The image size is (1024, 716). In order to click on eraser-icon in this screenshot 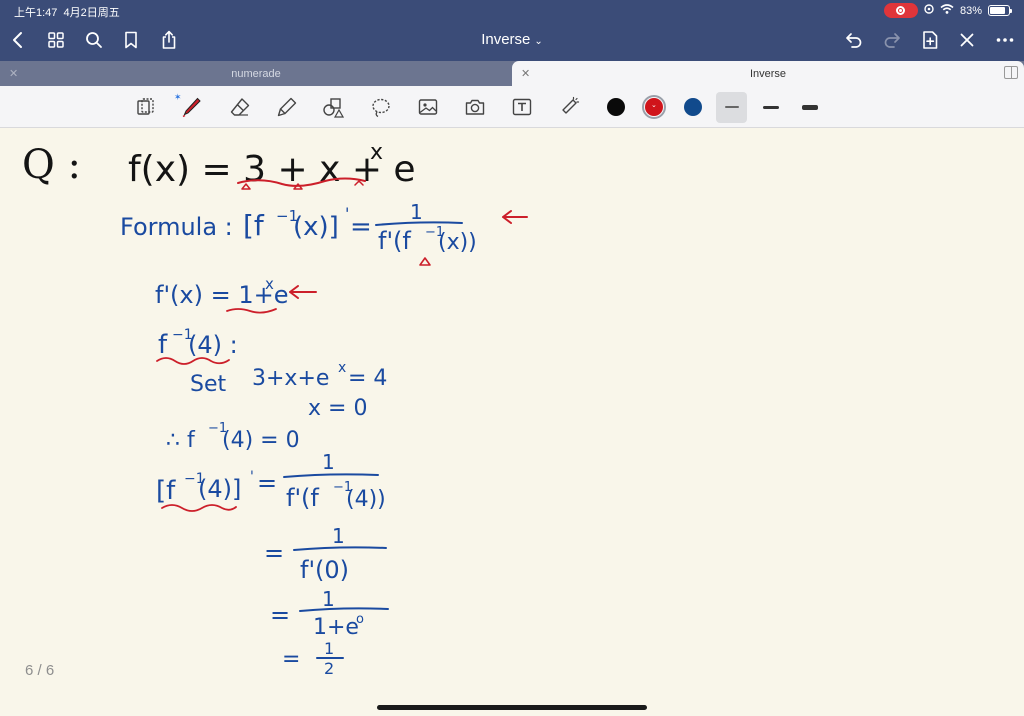, I will do `click(240, 107)`.